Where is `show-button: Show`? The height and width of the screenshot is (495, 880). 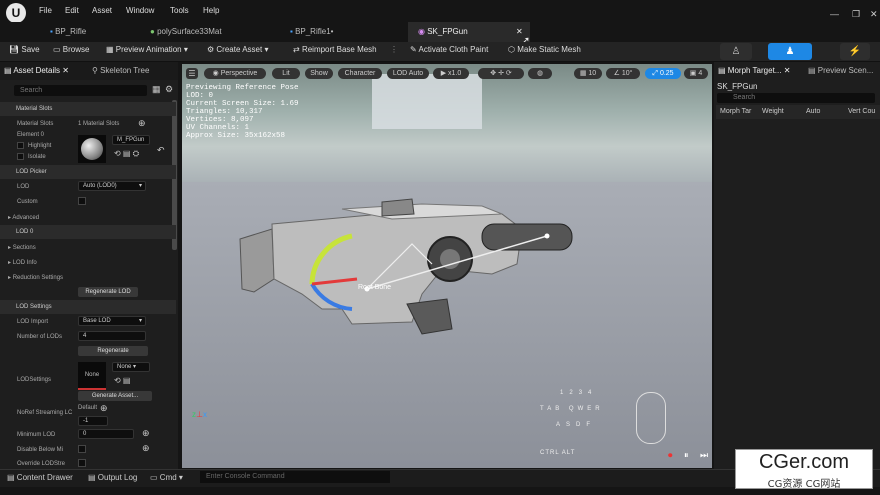 show-button: Show is located at coordinates (319, 73).